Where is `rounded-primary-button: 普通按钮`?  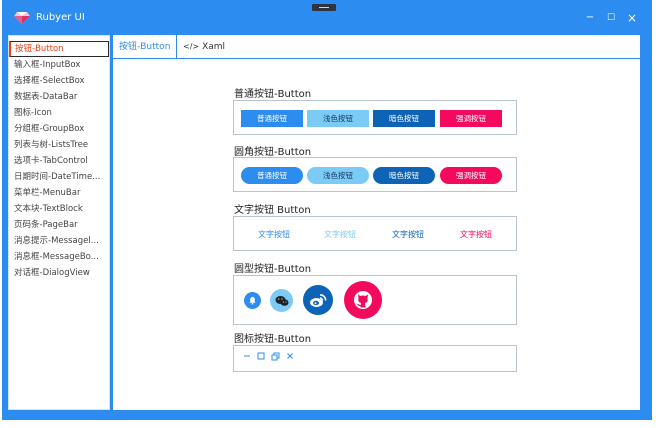 rounded-primary-button: 普通按钮 is located at coordinates (272, 175).